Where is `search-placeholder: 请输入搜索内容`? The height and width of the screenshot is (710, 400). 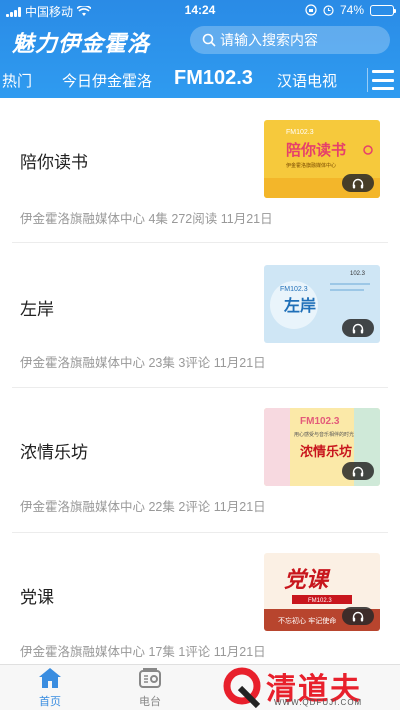 search-placeholder: 请输入搜索内容 is located at coordinates (269, 40).